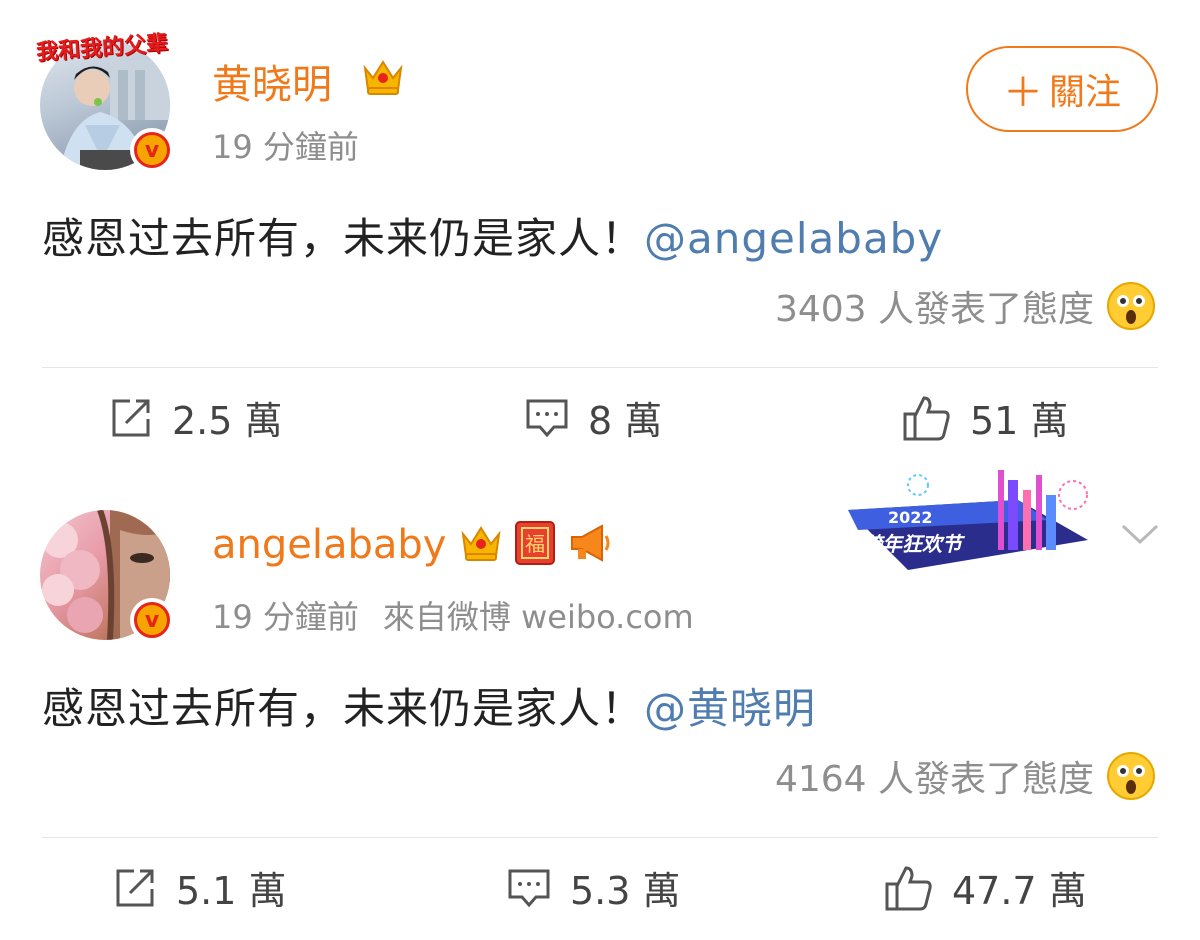 The image size is (1200, 940). I want to click on badge-row, so click(383, 77).